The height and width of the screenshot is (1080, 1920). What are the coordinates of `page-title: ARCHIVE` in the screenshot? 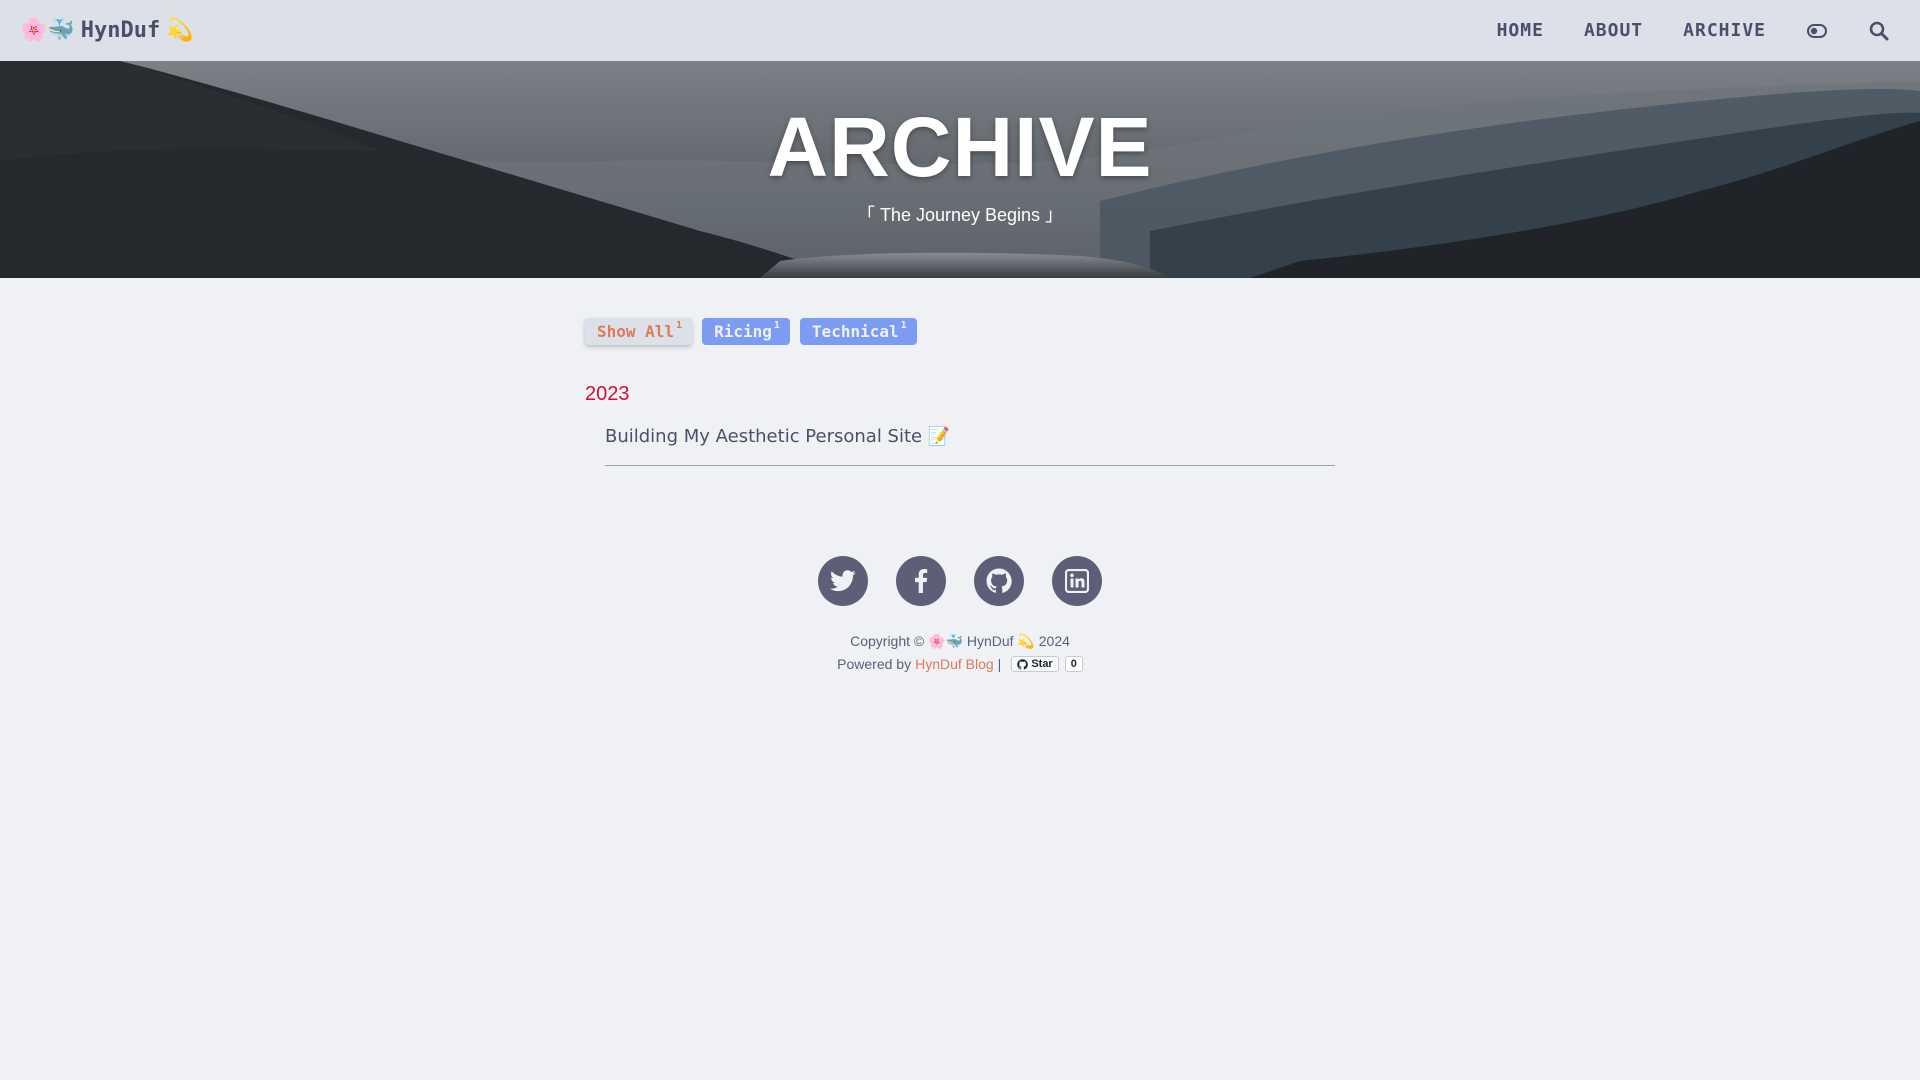 It's located at (960, 147).